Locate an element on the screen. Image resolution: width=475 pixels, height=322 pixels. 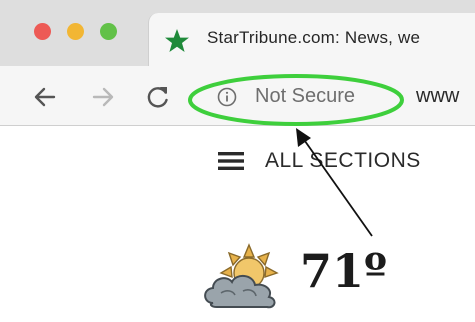
maximize-window-button is located at coordinates (108, 31).